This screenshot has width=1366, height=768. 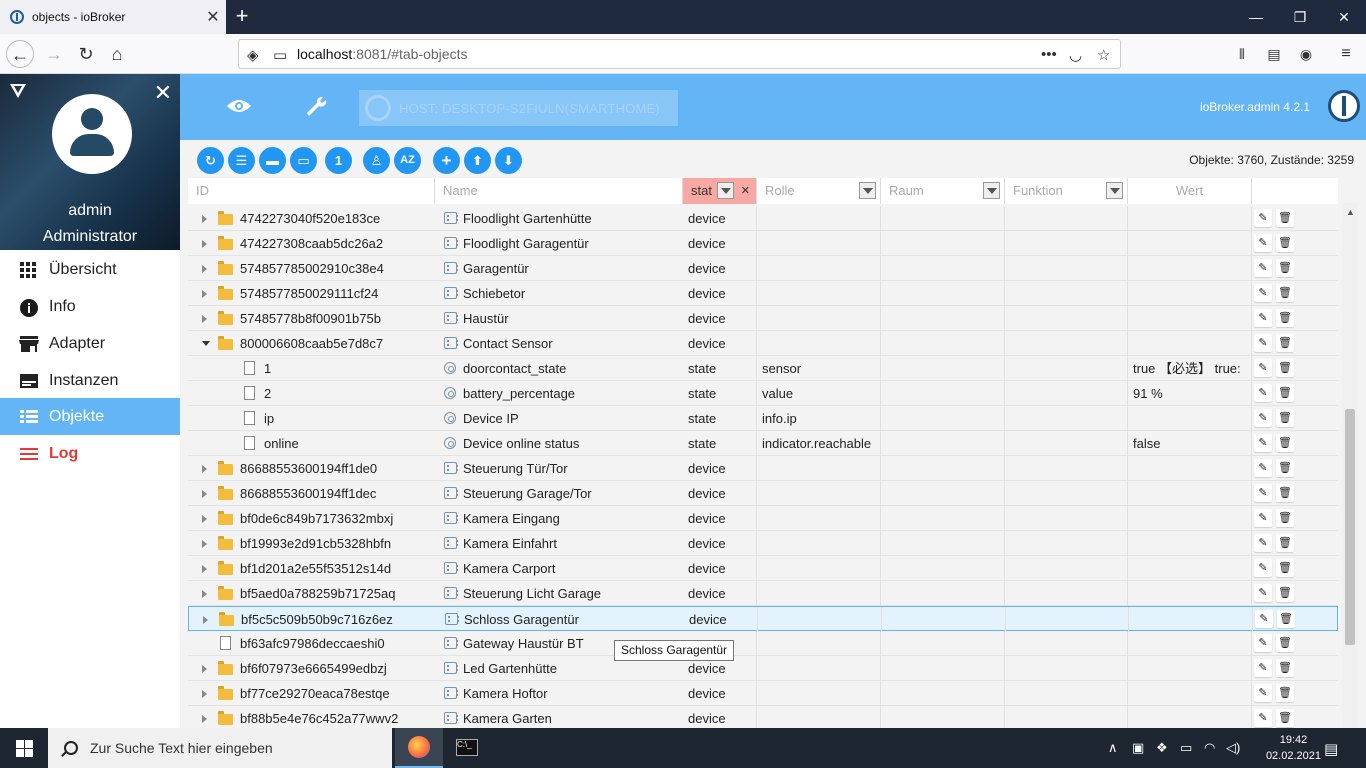 What do you see at coordinates (1274, 54) in the screenshot?
I see `sidebar-toggle-icon: ▤` at bounding box center [1274, 54].